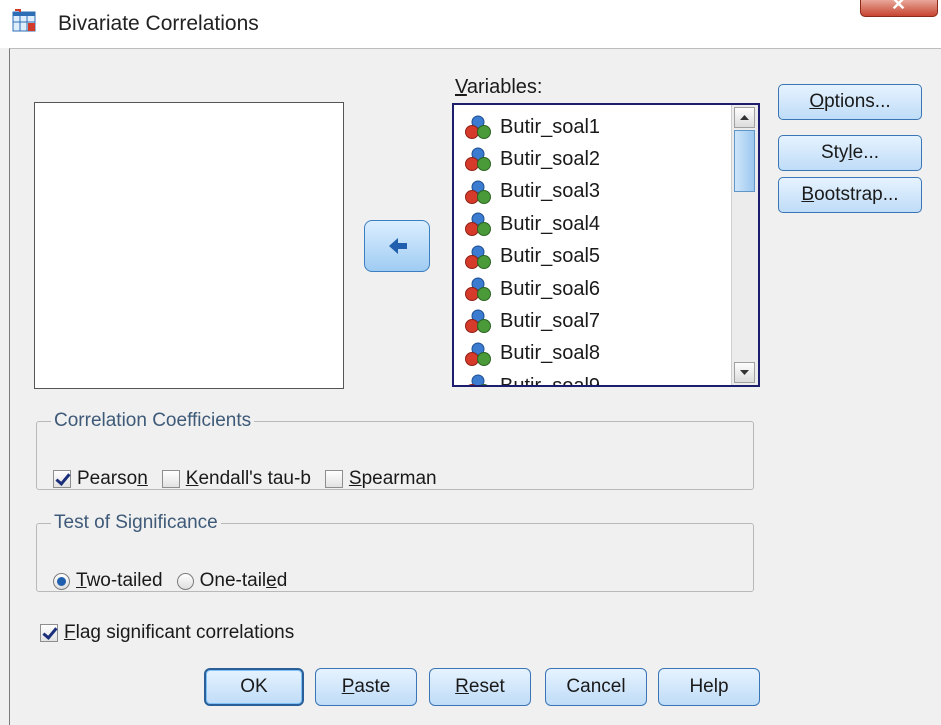 This screenshot has width=941, height=725. I want to click on close-button: ✕, so click(899, 8).